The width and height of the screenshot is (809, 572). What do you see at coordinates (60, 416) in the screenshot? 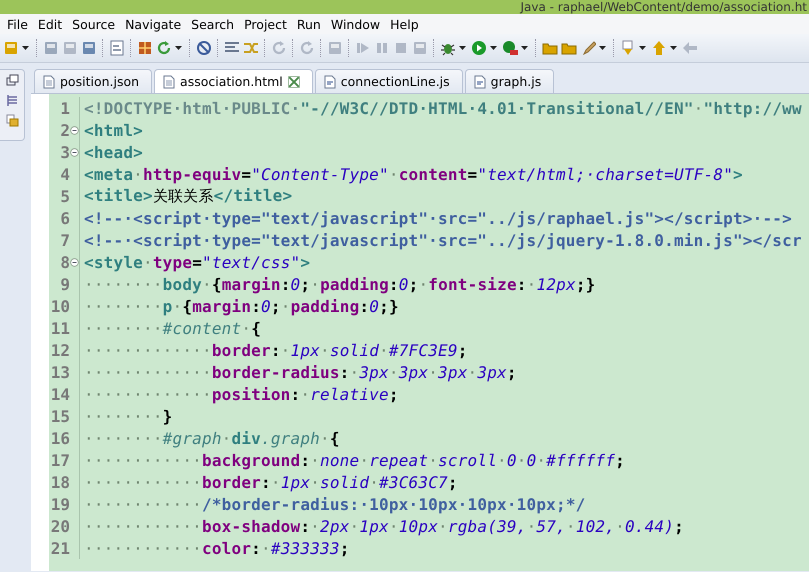
I see `line-number: 15` at bounding box center [60, 416].